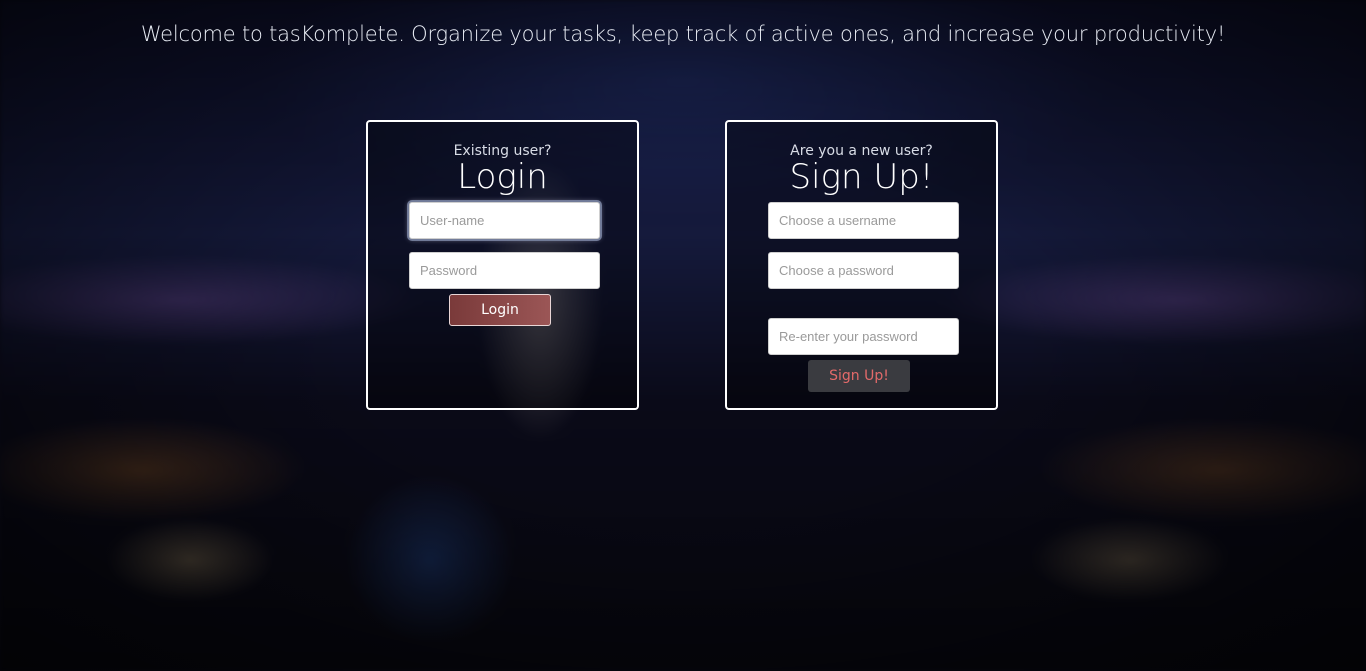 The height and width of the screenshot is (671, 1366). Describe the element at coordinates (859, 376) in the screenshot. I see `signup-button: Sign Up!` at that location.